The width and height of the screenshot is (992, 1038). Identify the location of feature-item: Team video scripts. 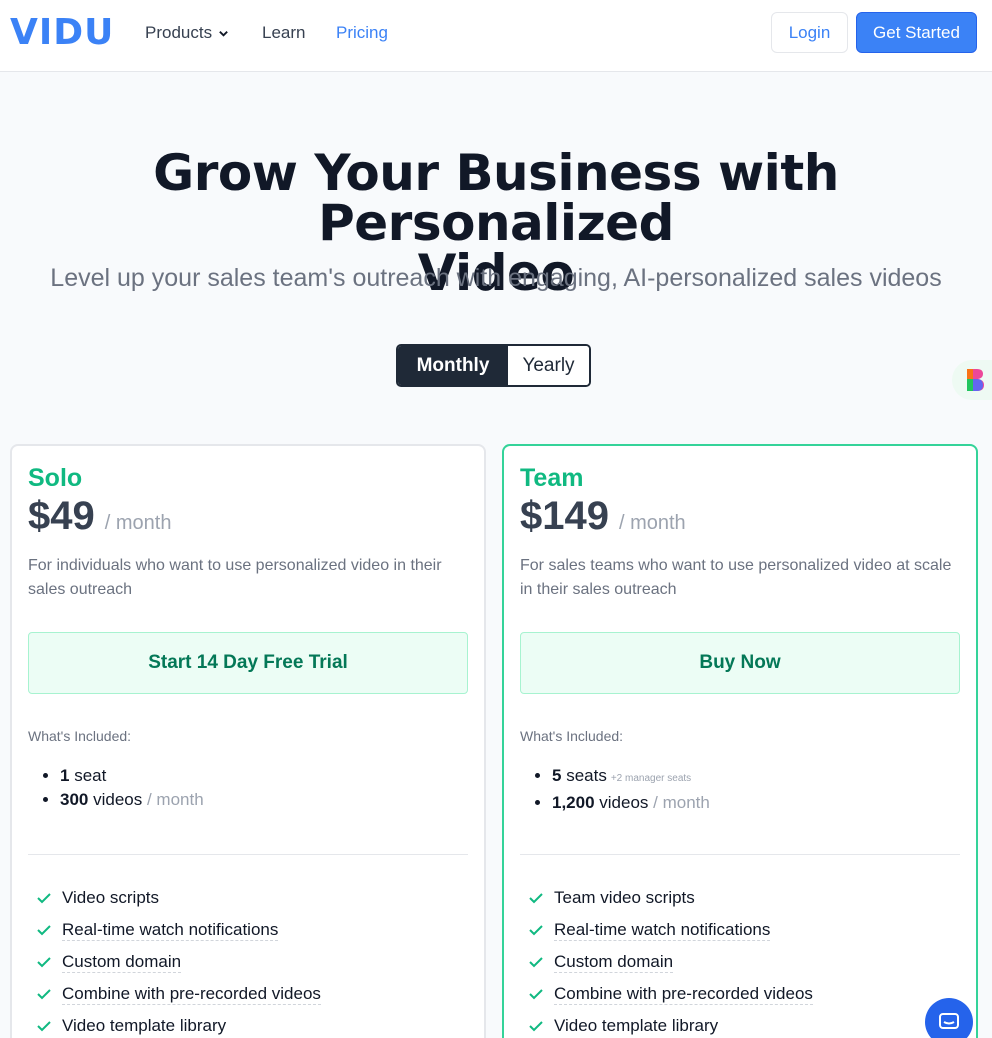
(670, 898).